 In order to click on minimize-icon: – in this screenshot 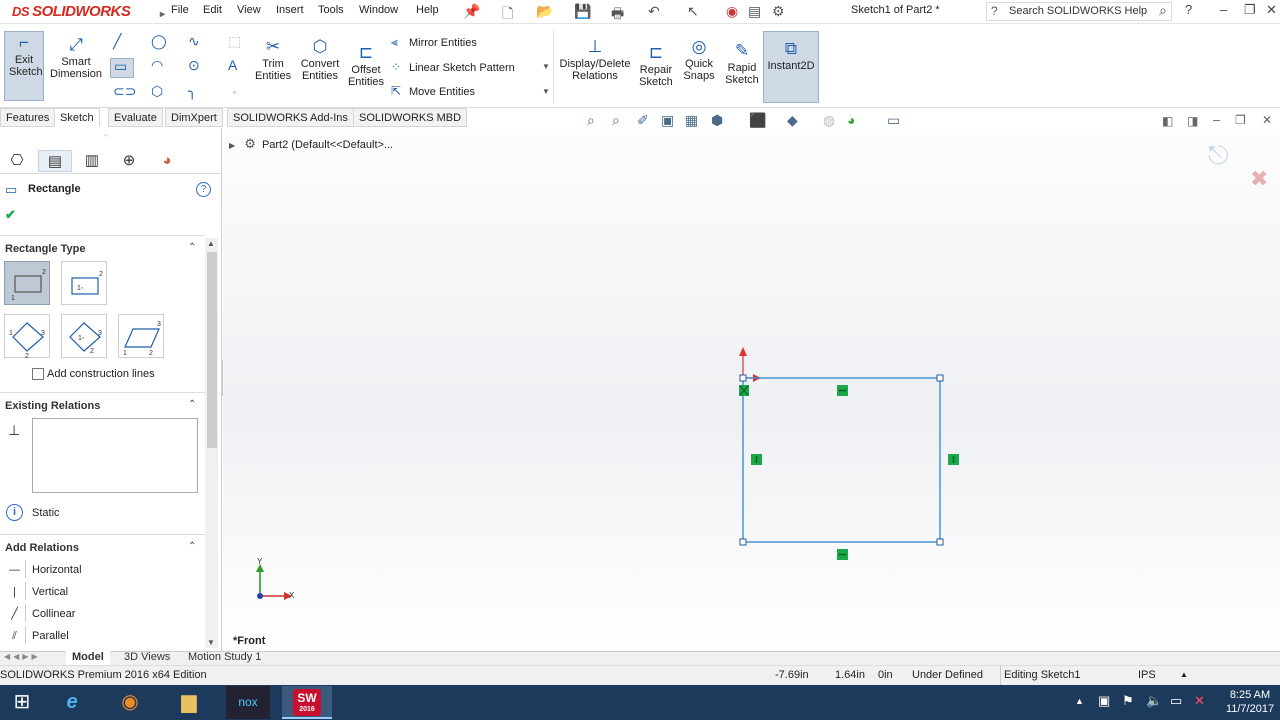, I will do `click(1223, 9)`.